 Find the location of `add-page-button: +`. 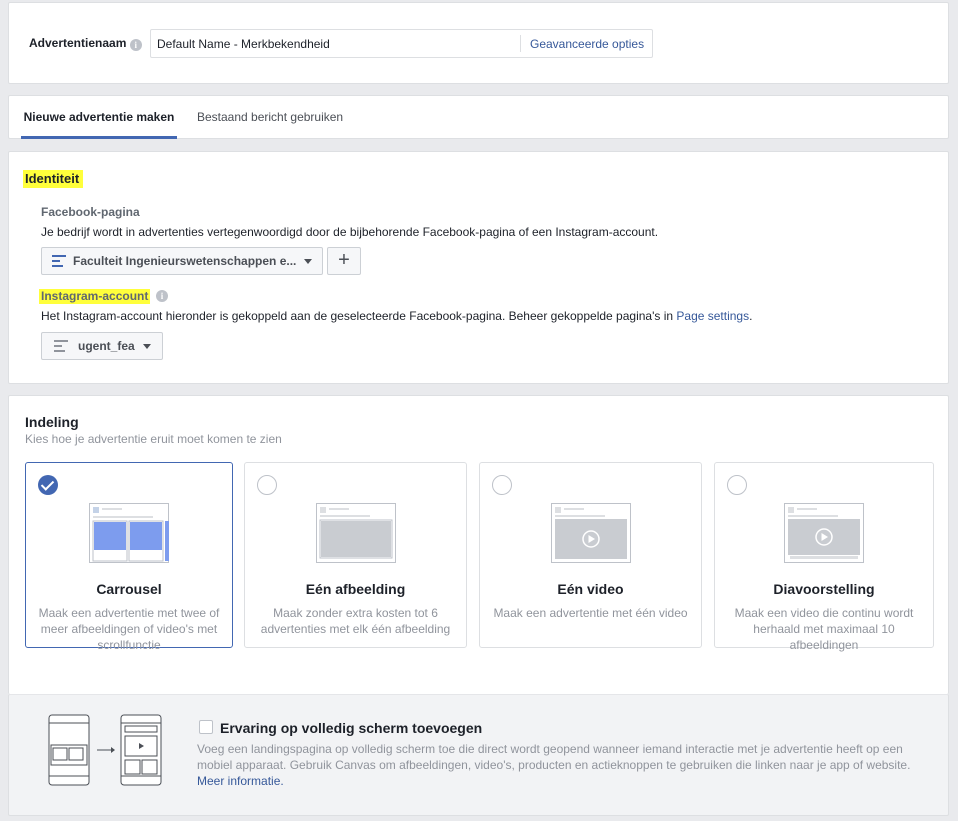

add-page-button: + is located at coordinates (344, 261).